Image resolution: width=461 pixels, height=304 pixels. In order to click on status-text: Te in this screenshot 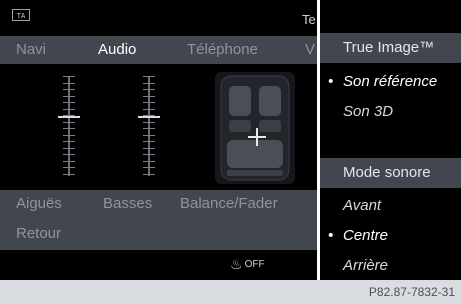, I will do `click(309, 19)`.